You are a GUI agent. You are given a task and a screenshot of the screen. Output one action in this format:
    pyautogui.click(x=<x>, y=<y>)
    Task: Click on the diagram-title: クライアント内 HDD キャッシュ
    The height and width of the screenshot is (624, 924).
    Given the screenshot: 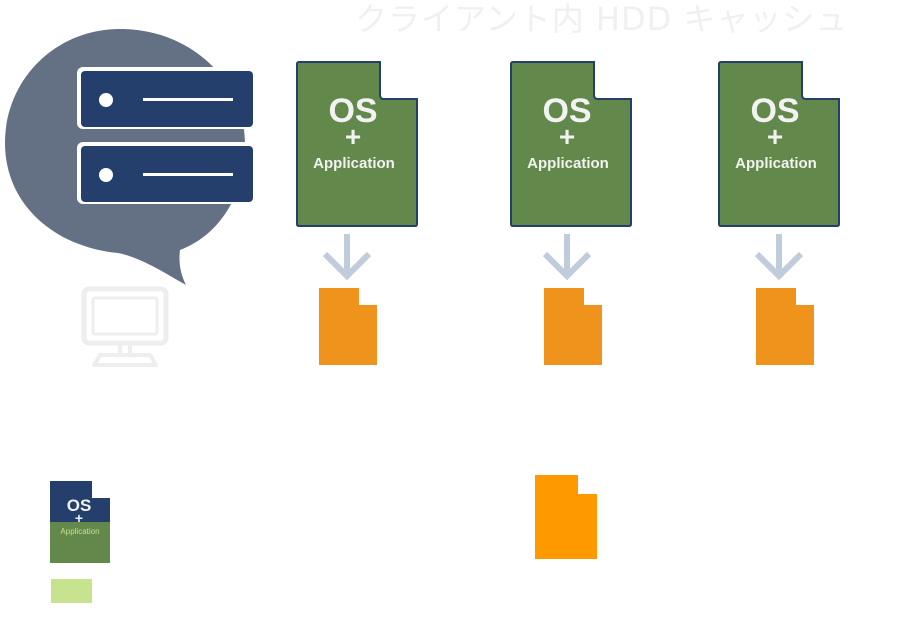 What is the action you would take?
    pyautogui.click(x=602, y=19)
    